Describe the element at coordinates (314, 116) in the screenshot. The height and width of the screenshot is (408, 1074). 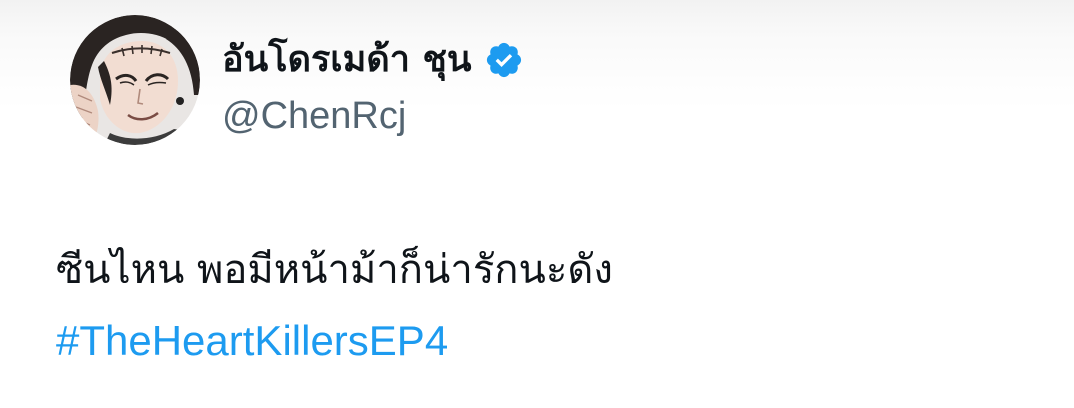
I see `username-handle: @ChenRcj` at that location.